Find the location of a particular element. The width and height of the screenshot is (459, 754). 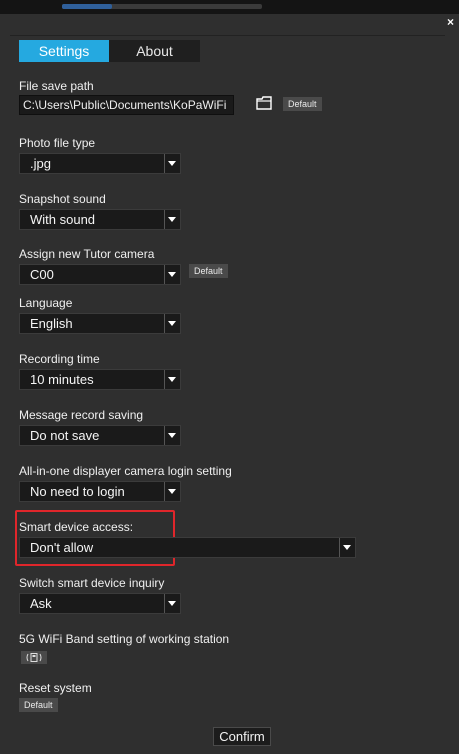

tutor-camera-default-button: Default is located at coordinates (208, 271).